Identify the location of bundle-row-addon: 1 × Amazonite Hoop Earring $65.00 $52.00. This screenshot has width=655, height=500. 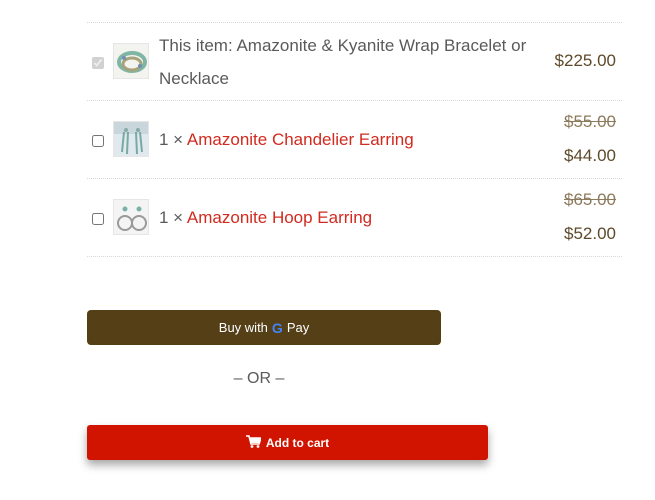
(354, 217).